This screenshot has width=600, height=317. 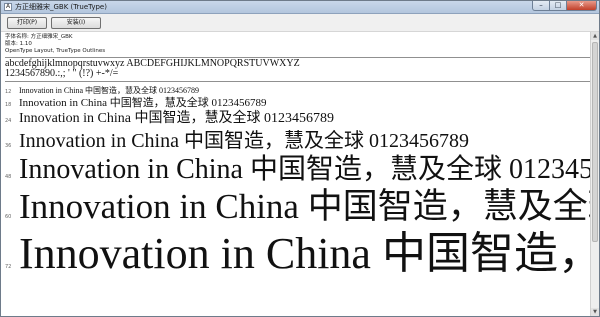 What do you see at coordinates (8, 7) in the screenshot?
I see `font-file-icon: A` at bounding box center [8, 7].